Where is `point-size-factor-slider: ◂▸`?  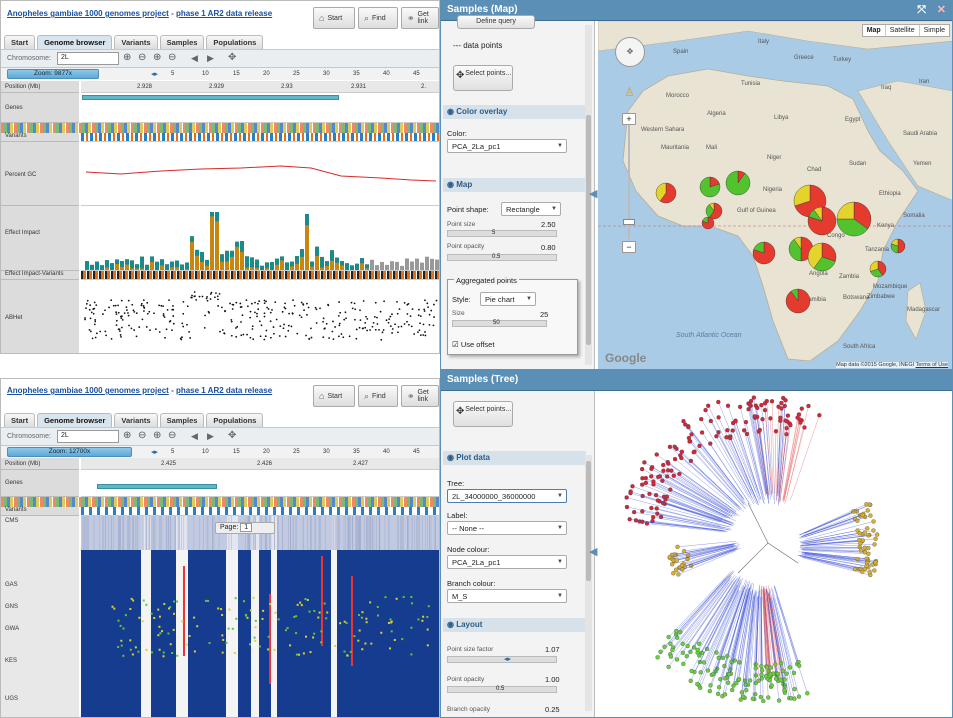 point-size-factor-slider: ◂▸ is located at coordinates (502, 659).